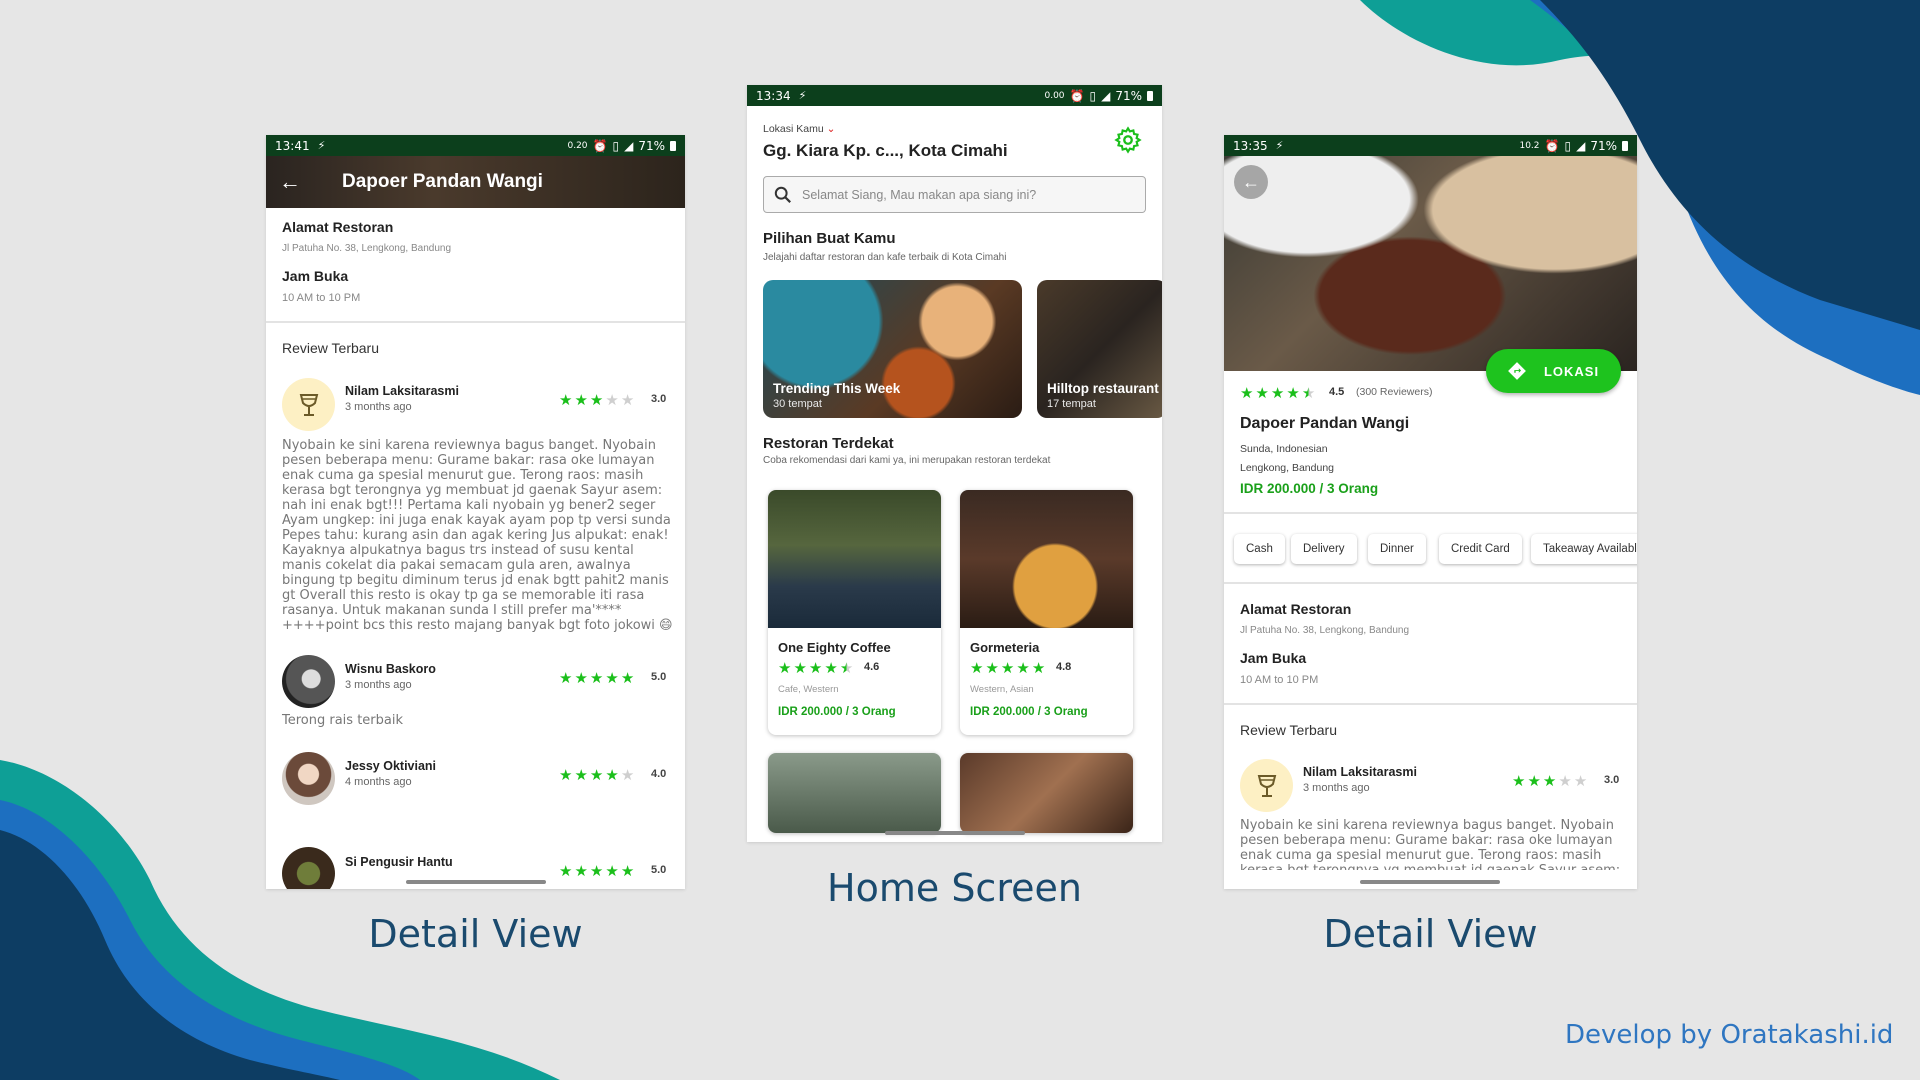 This screenshot has height=1080, width=1920. What do you see at coordinates (1397, 549) in the screenshot?
I see `chip-dinner: Dinner` at bounding box center [1397, 549].